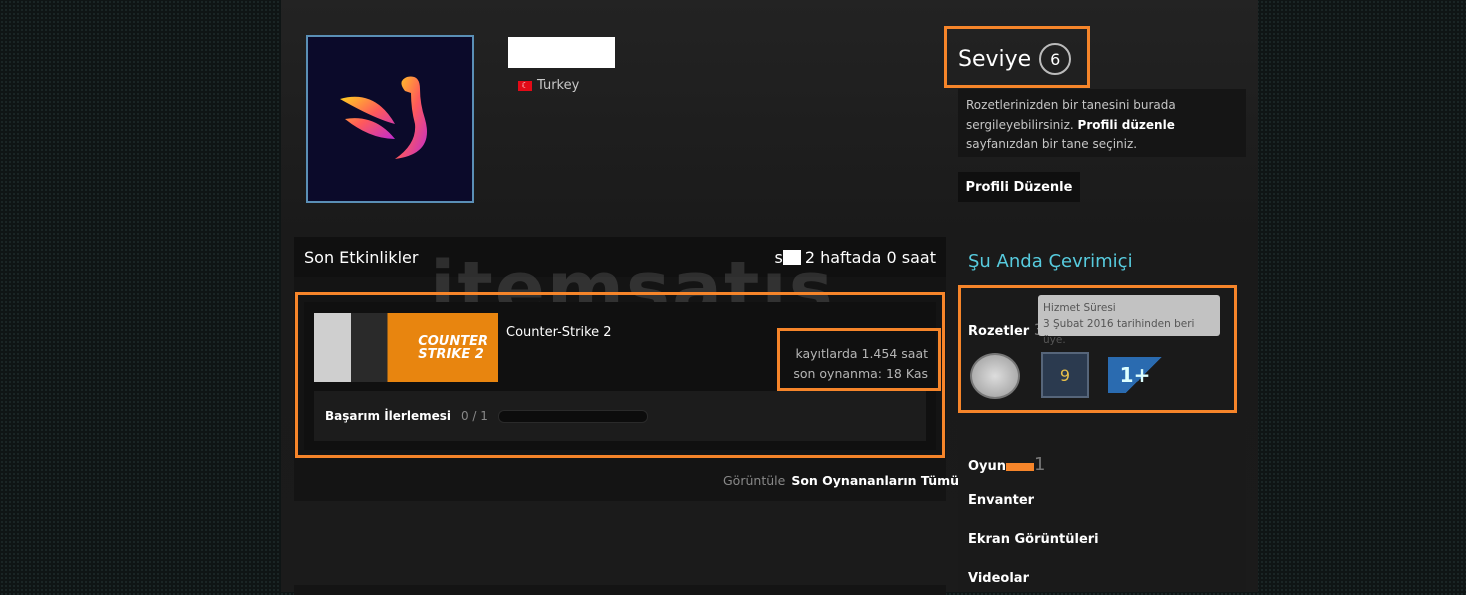 The image size is (1466, 595). I want to click on sidebar-link-videos: Videolar, so click(998, 578).